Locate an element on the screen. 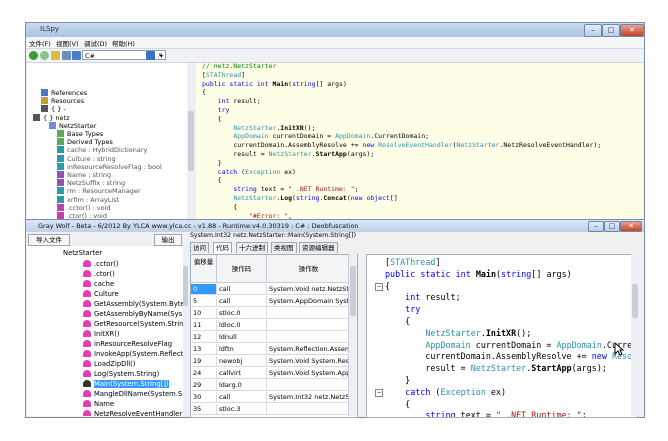 Image resolution: width=668 pixels, height=441 pixels. tab-access: 访问 is located at coordinates (199, 247).